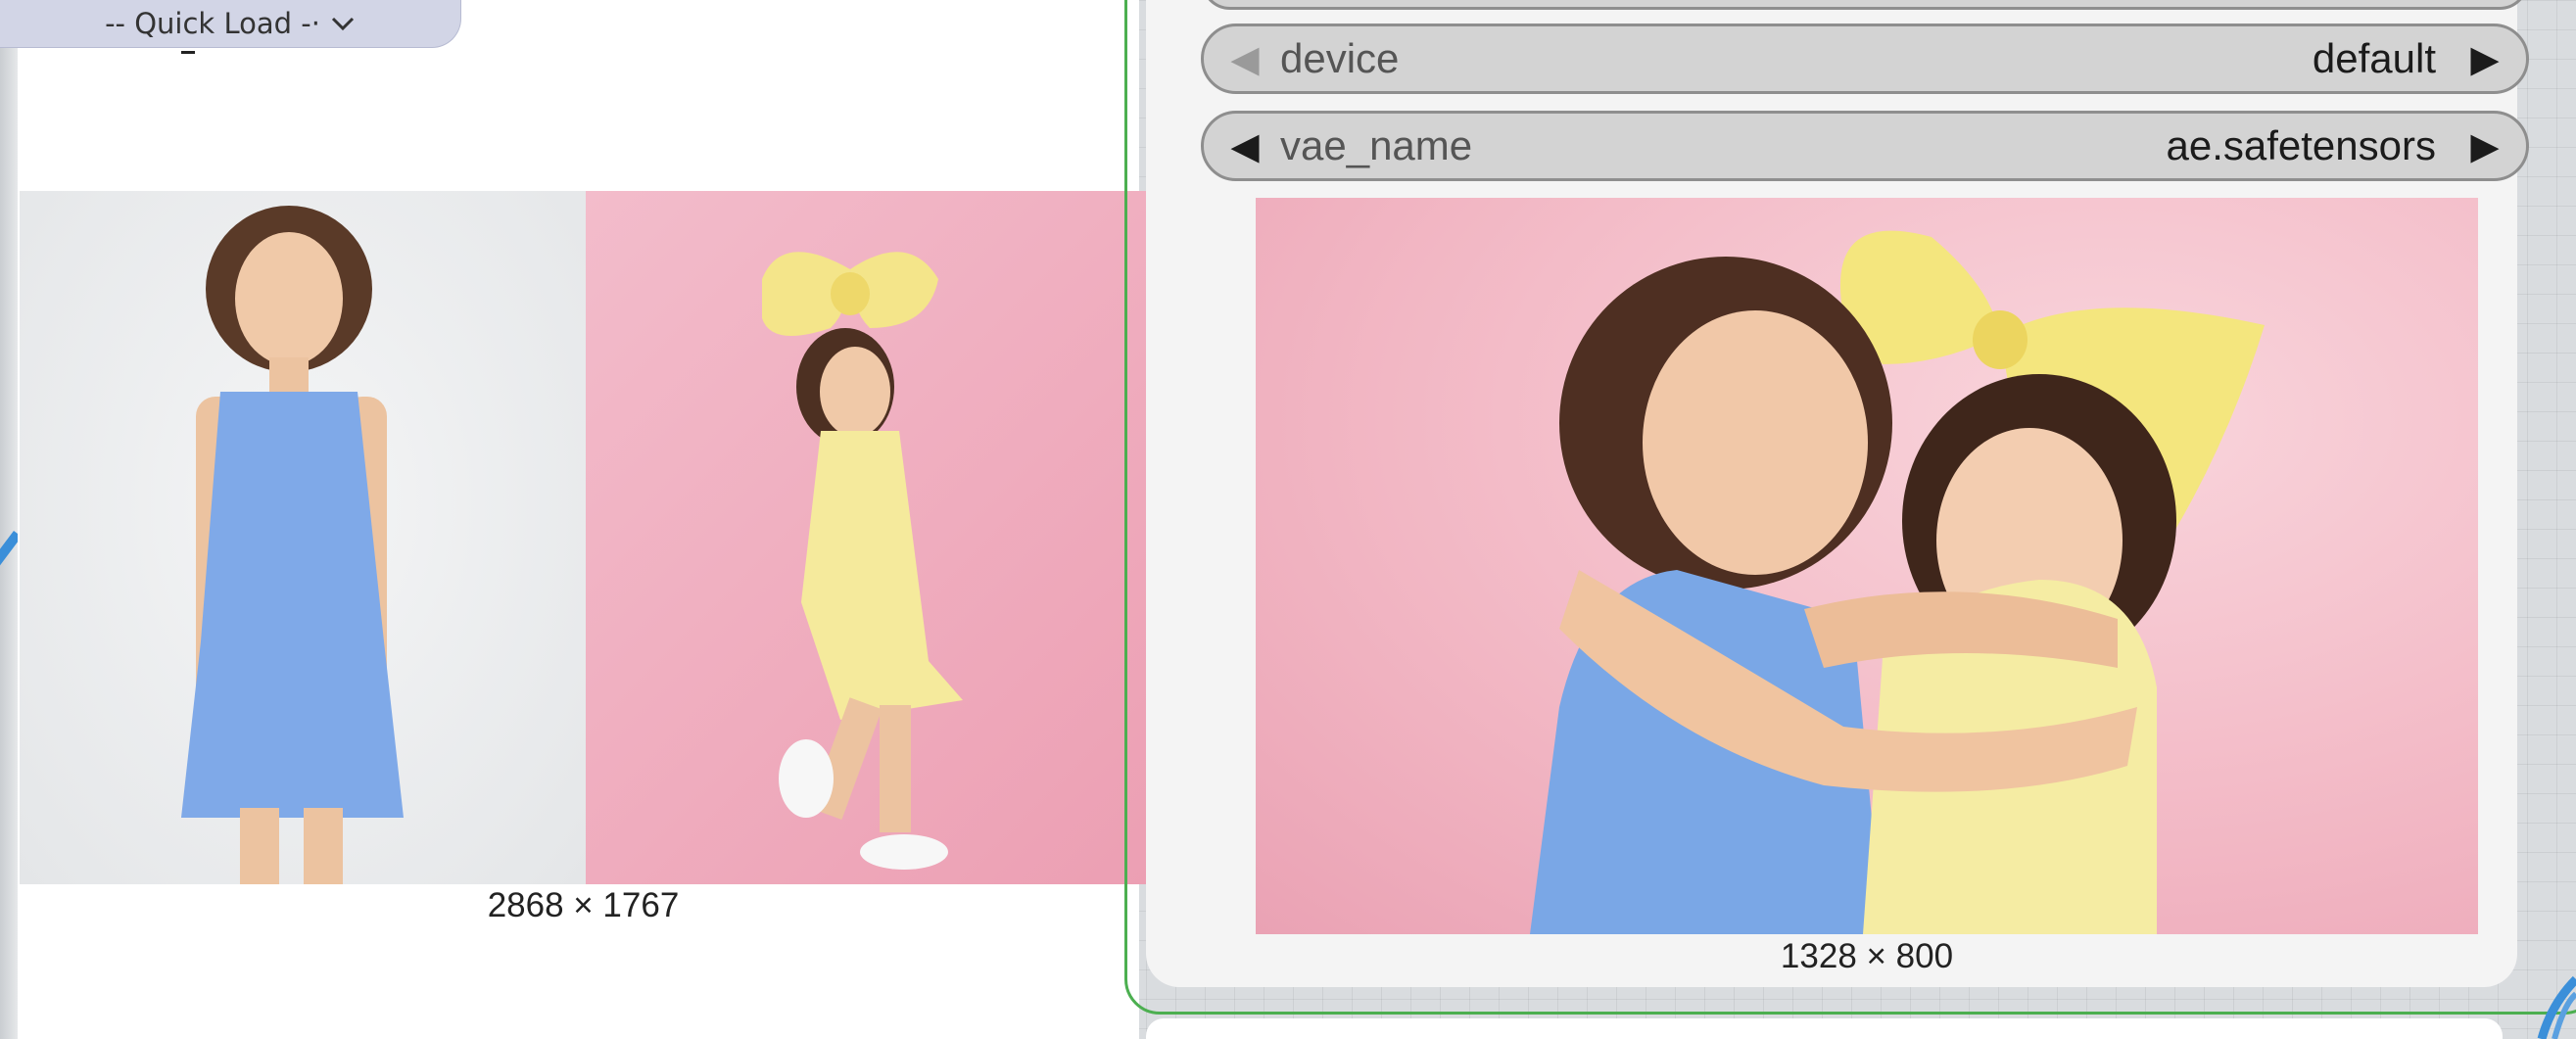 The width and height of the screenshot is (2576, 1039). What do you see at coordinates (1340, 58) in the screenshot?
I see `widget-name: device` at bounding box center [1340, 58].